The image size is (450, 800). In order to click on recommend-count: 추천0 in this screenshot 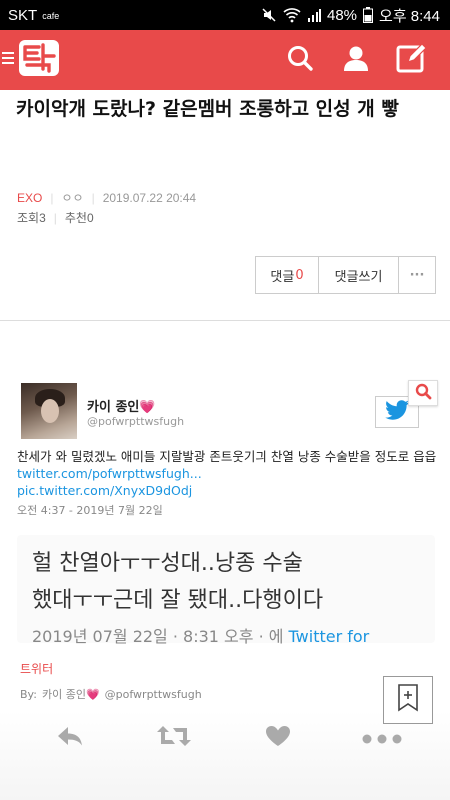, I will do `click(79, 218)`.